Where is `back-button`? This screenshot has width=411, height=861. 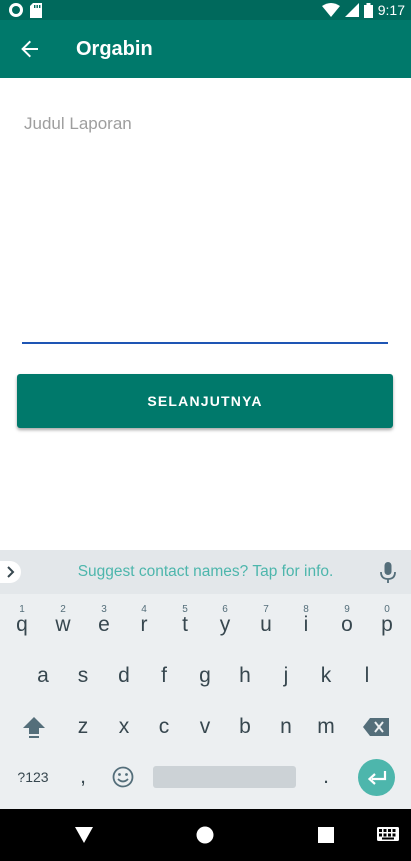
back-button is located at coordinates (30, 49).